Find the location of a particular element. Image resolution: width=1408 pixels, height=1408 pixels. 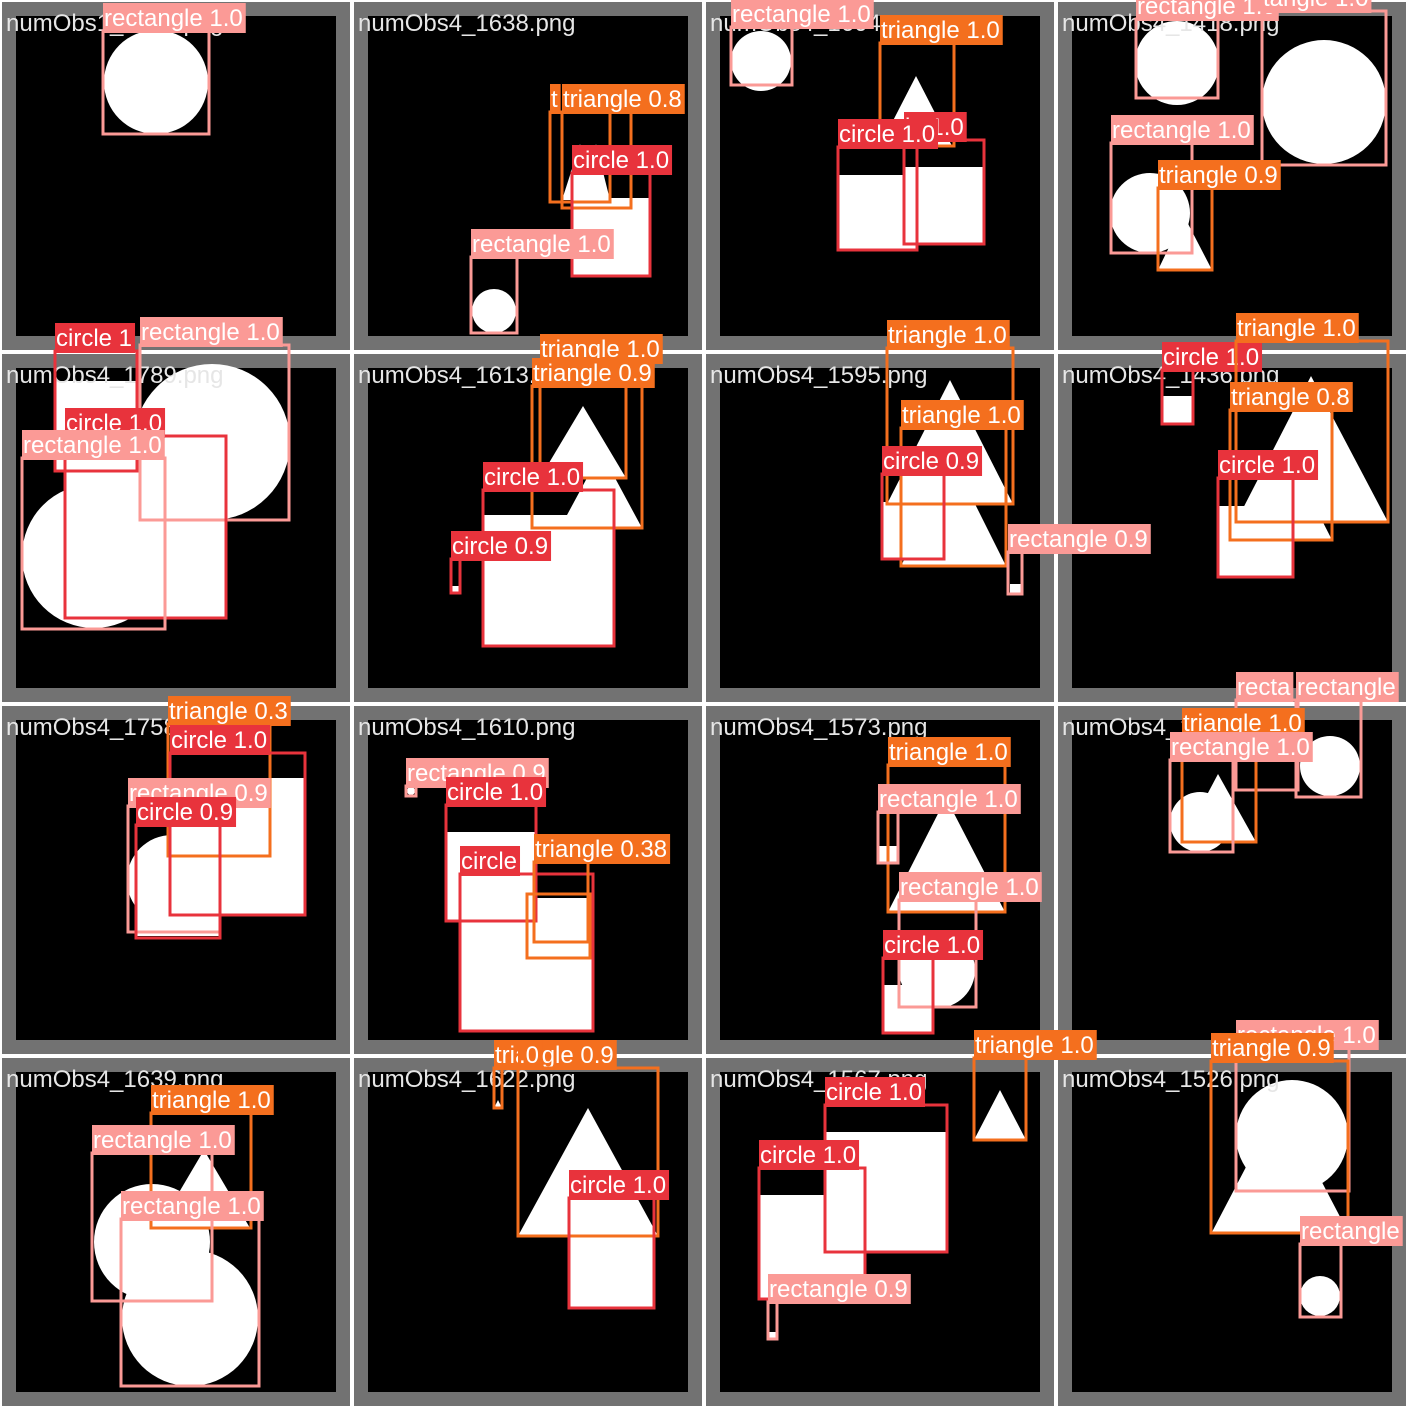

detection-label: circle 1 is located at coordinates (94, 338).